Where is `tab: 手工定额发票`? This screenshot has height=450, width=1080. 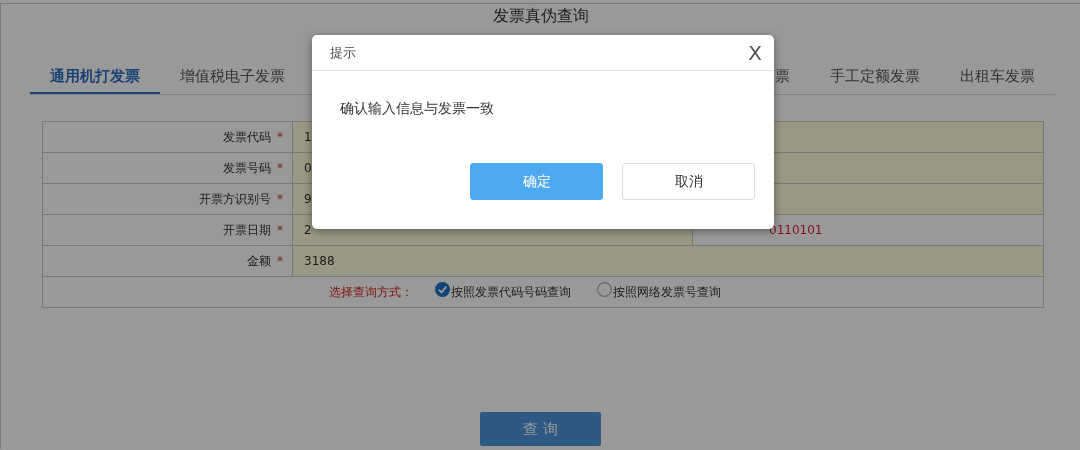
tab: 手工定额发票 is located at coordinates (875, 77).